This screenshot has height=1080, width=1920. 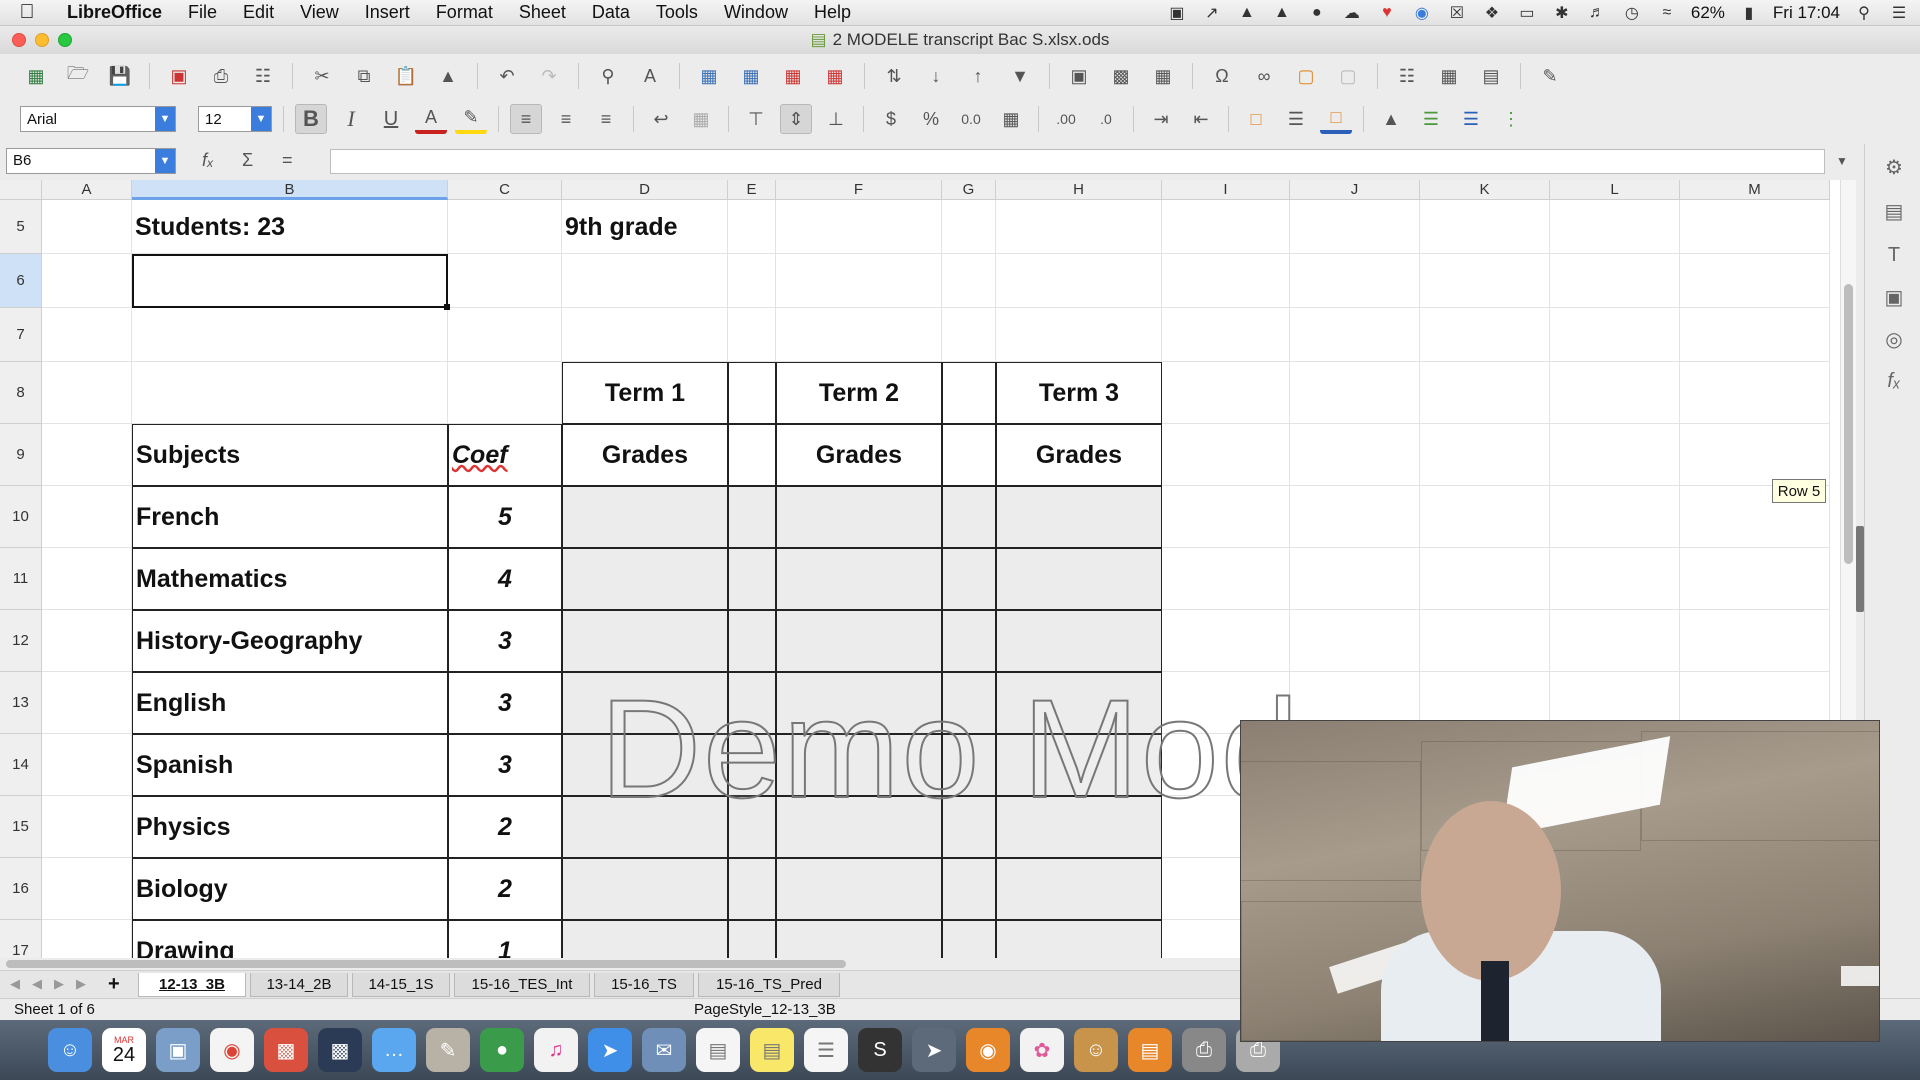 What do you see at coordinates (471, 119) in the screenshot?
I see `highlight-color-icon: ✎` at bounding box center [471, 119].